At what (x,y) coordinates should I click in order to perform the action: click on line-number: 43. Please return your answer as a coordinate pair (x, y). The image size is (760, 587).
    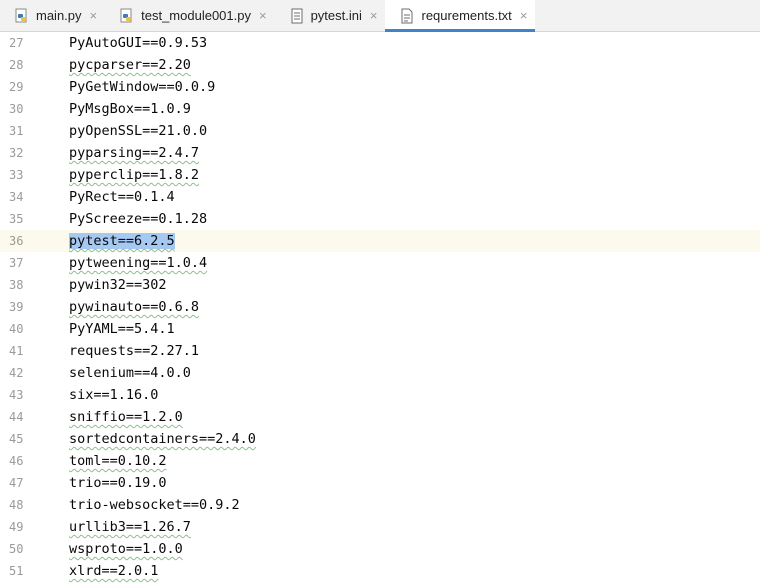
    Looking at the image, I should click on (16, 395).